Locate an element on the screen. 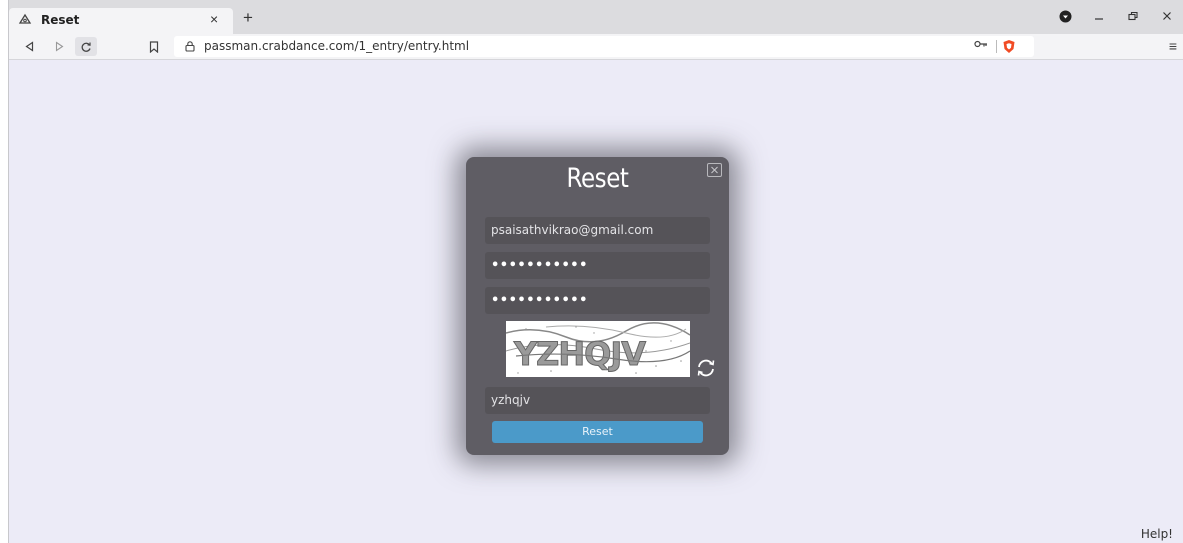 The image size is (1183, 543). window-controls is located at coordinates (1116, 16).